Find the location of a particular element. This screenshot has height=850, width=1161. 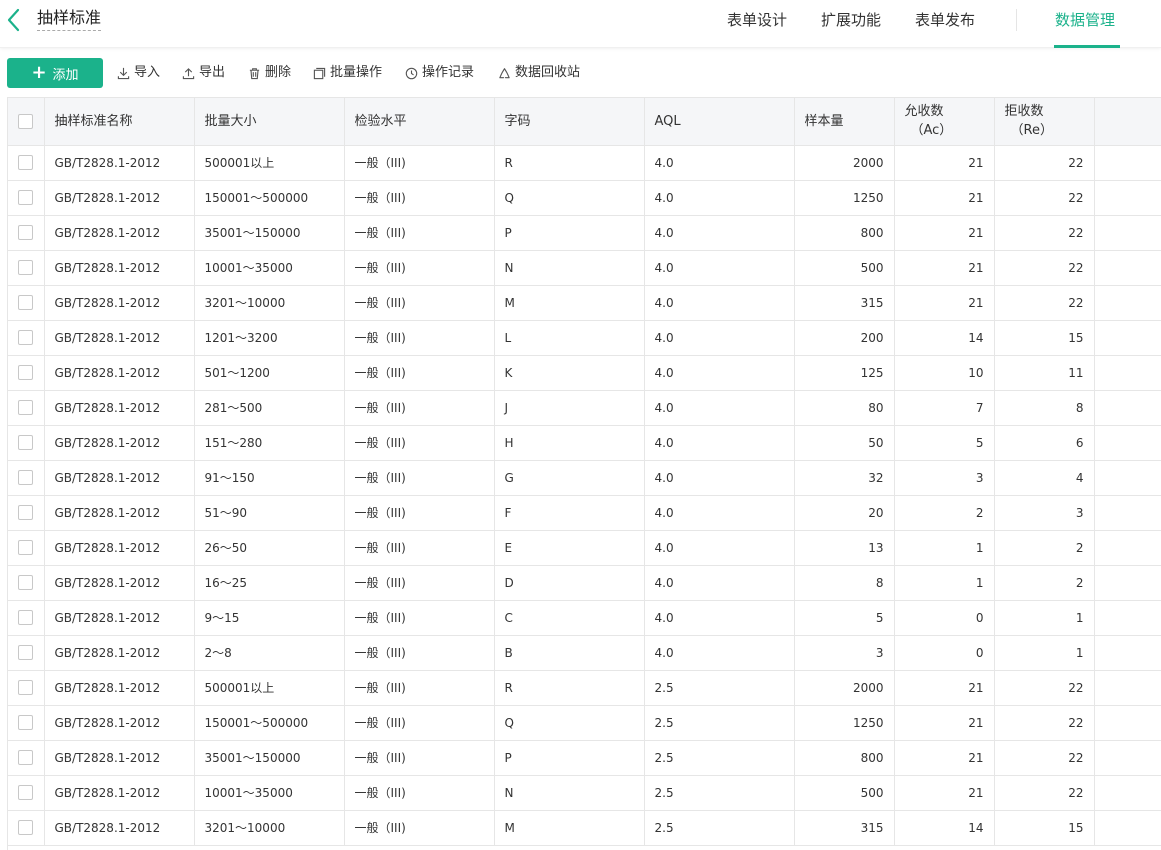

table-row: GB/T2828.1-2012 151～280 一般（III) H 4.0 50 5 6 is located at coordinates (584, 443).